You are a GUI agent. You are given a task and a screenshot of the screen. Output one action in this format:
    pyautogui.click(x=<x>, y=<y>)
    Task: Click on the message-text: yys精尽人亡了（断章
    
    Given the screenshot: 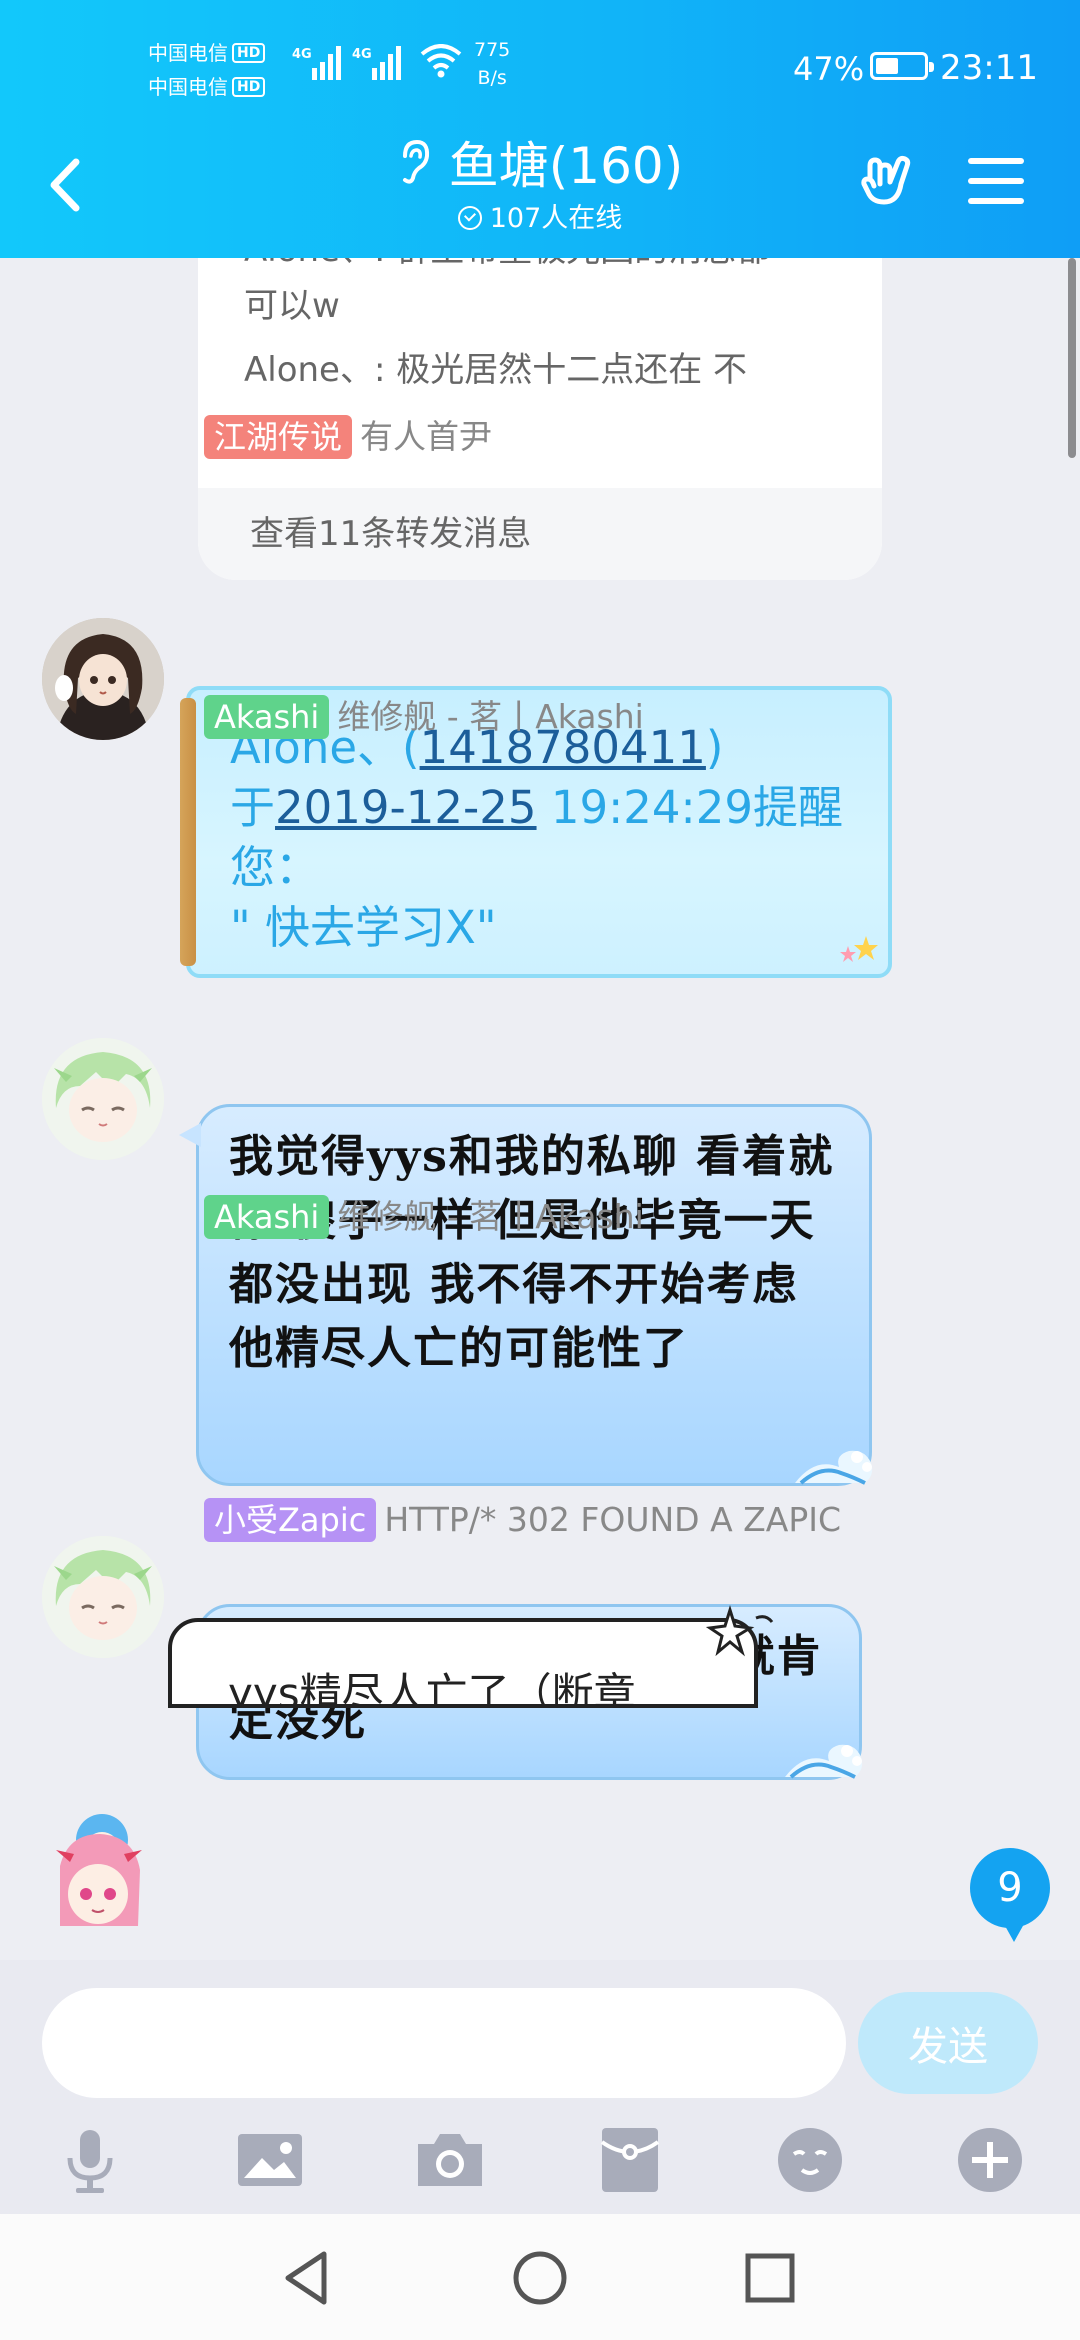 What is the action you would take?
    pyautogui.click(x=432, y=1688)
    